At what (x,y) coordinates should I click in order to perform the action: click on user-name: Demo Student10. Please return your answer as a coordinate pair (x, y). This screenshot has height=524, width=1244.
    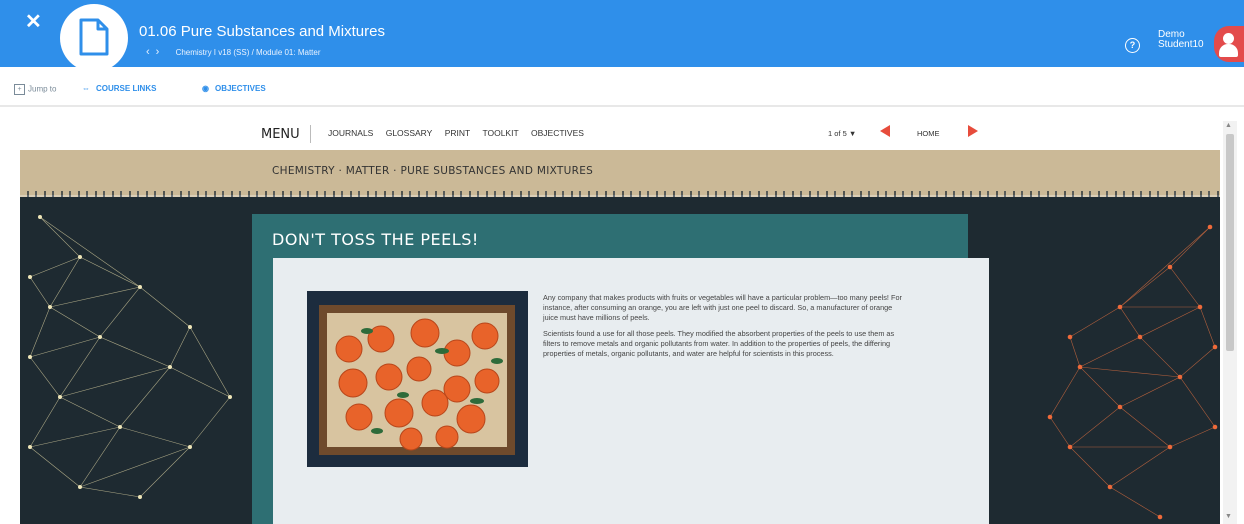
    Looking at the image, I should click on (1181, 40).